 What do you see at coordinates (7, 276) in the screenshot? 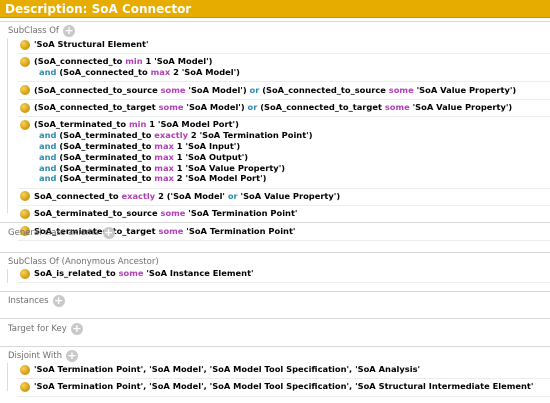
I see `section-guide` at bounding box center [7, 276].